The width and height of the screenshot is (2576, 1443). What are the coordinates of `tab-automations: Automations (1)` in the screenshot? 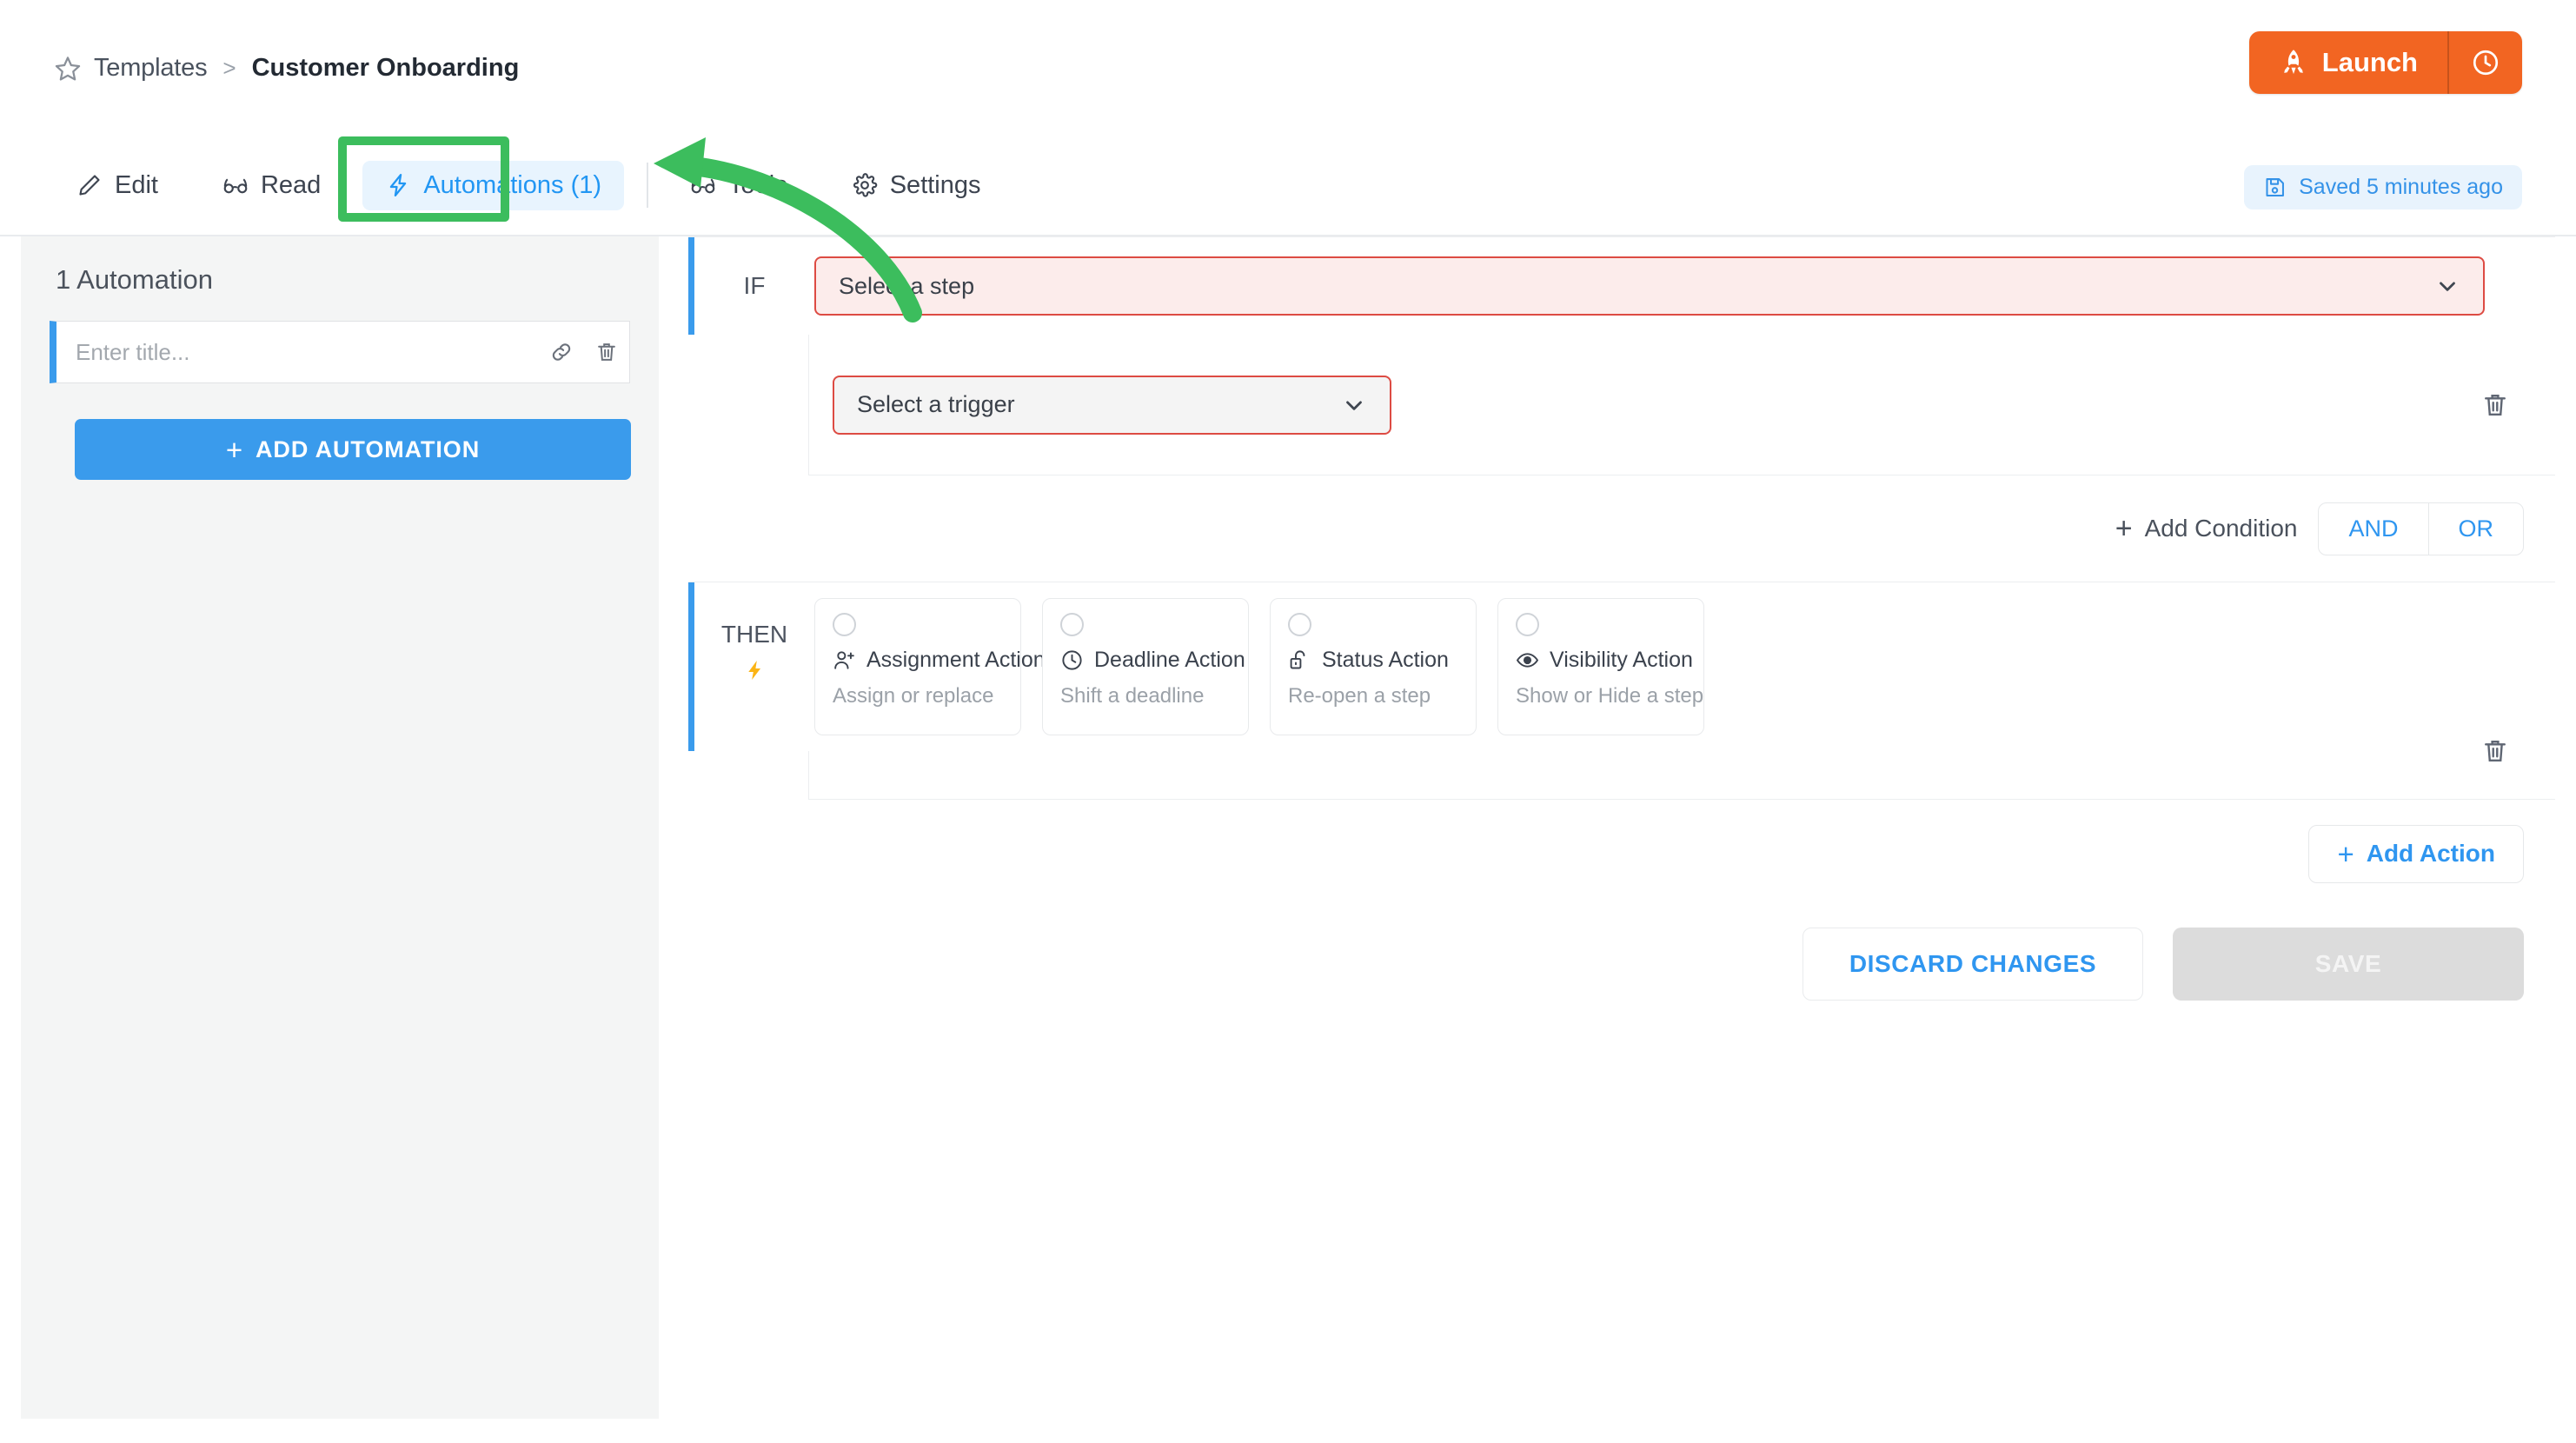 It's located at (494, 185).